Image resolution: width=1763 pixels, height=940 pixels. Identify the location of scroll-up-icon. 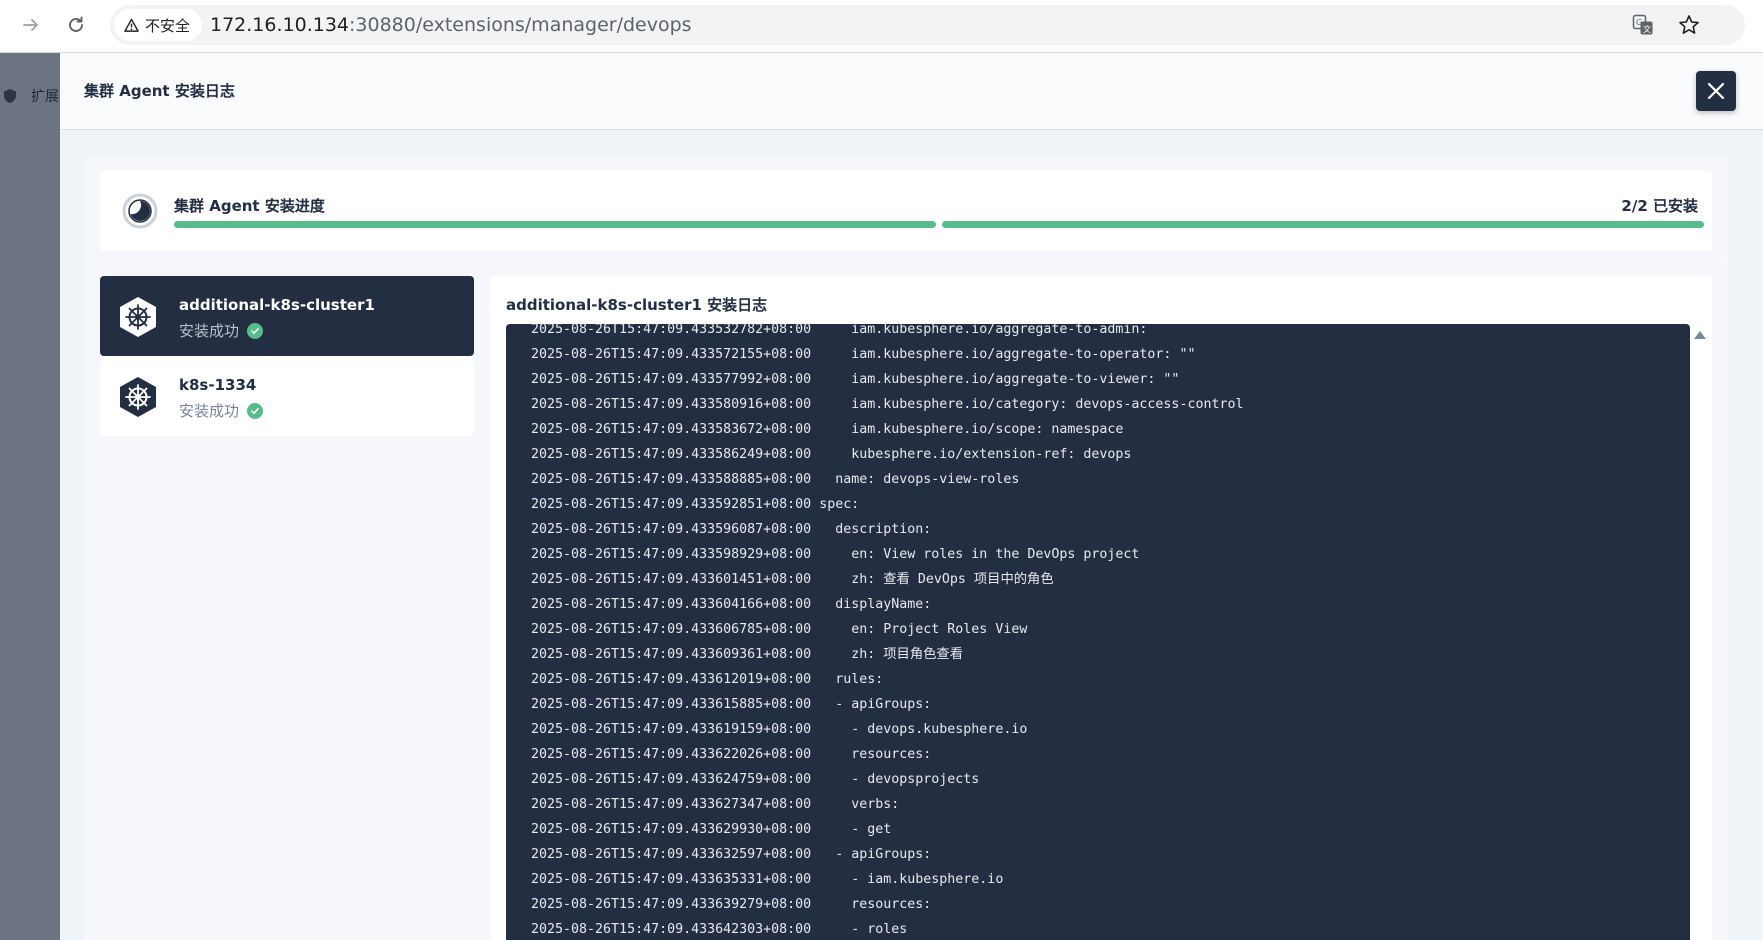
(1700, 335).